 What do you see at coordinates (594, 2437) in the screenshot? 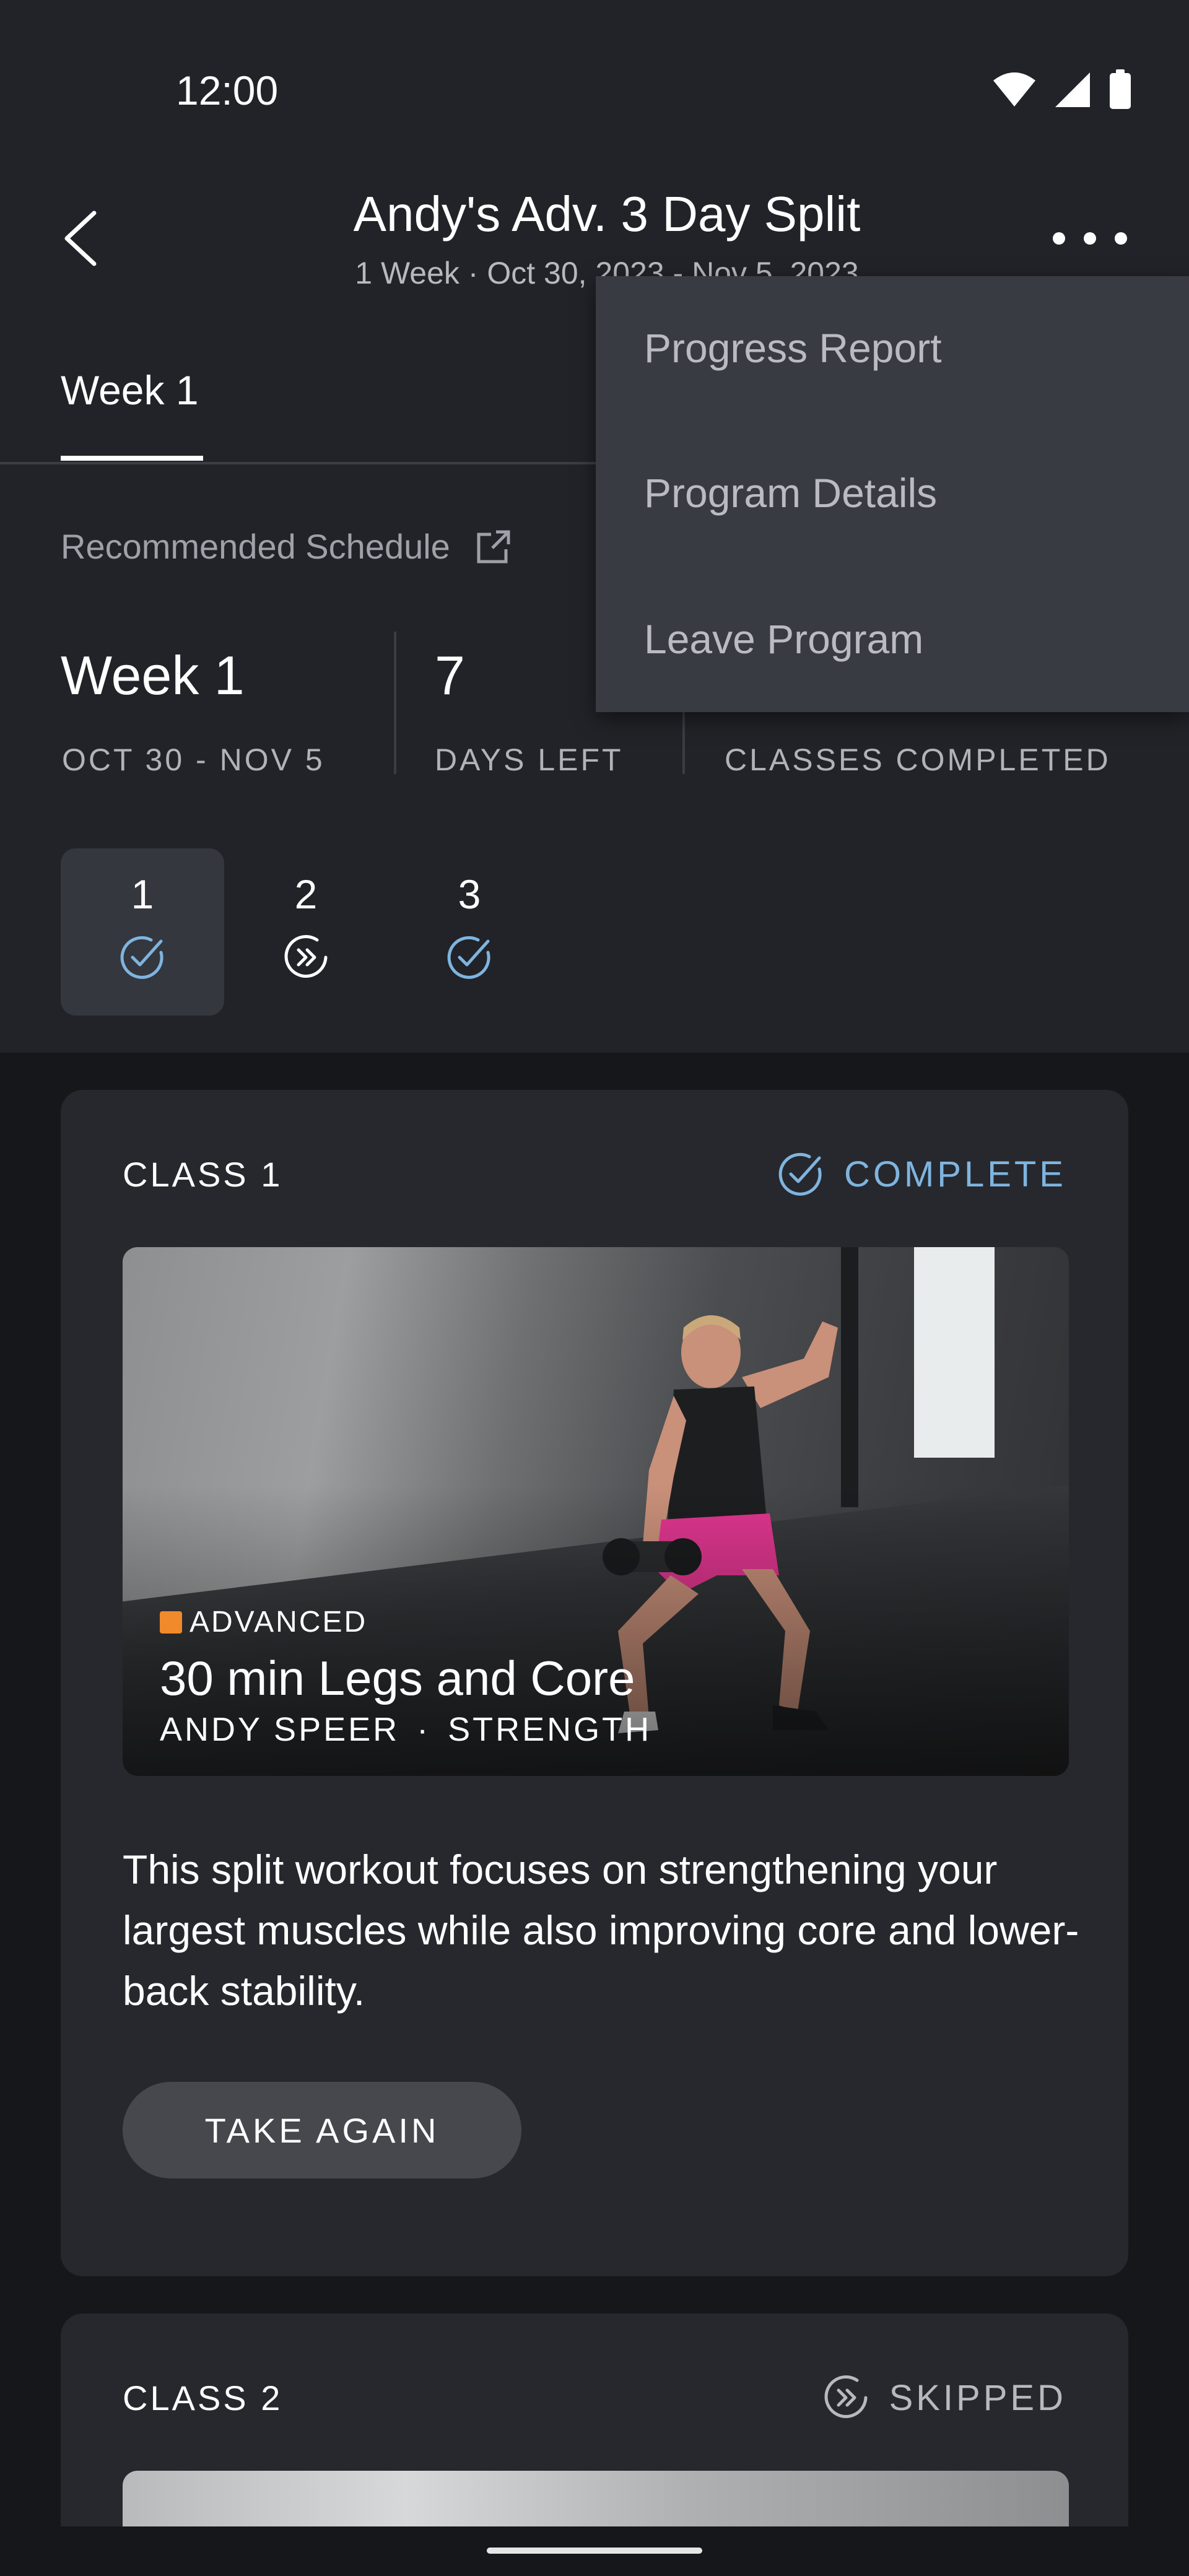
I see `class-card: CLASS 2 SKIPPED` at bounding box center [594, 2437].